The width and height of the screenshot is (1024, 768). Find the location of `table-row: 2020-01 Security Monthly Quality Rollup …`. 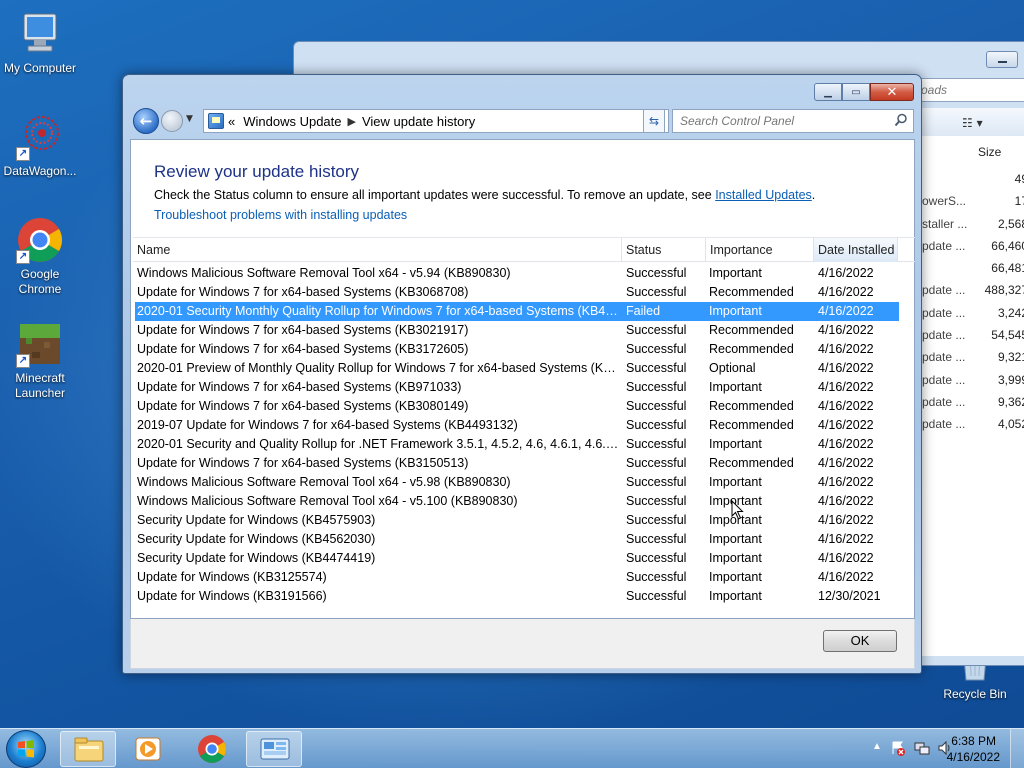

table-row: 2020-01 Security Monthly Quality Rollup … is located at coordinates (517, 311).